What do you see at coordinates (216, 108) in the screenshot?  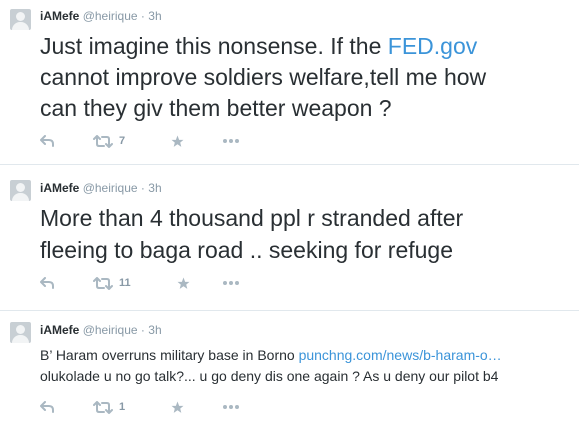 I see `tweet-text-line: can they giv them better weapon ?` at bounding box center [216, 108].